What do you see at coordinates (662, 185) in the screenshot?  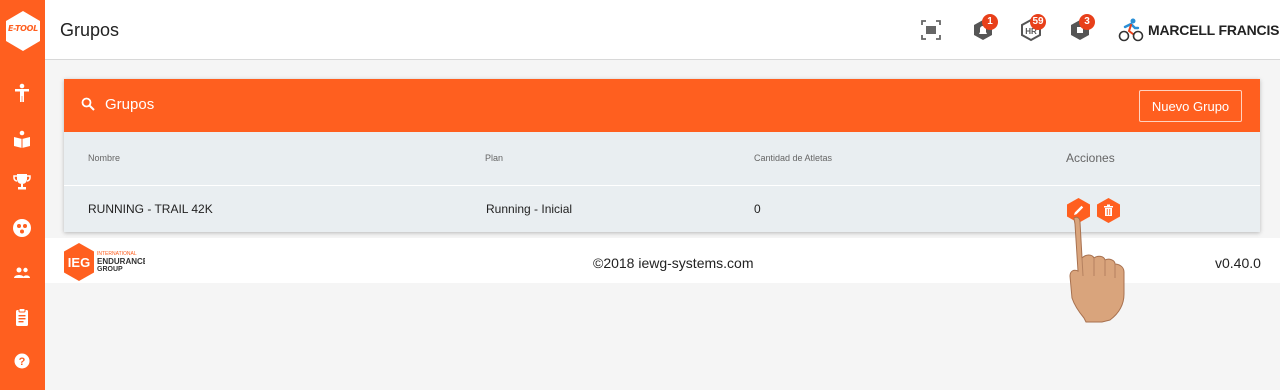 I see `row-divider` at bounding box center [662, 185].